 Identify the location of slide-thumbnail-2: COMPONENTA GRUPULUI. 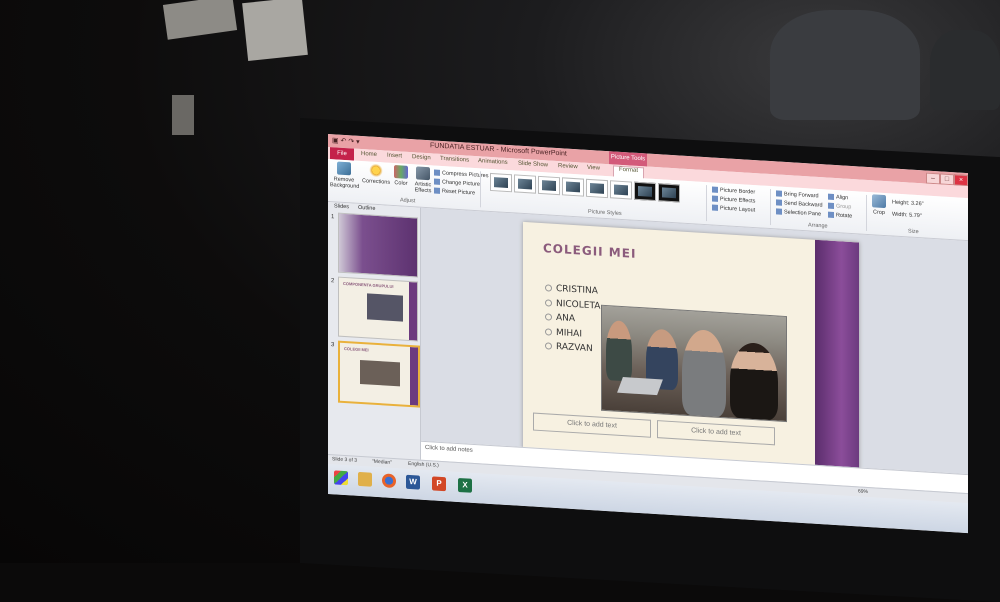
(378, 309).